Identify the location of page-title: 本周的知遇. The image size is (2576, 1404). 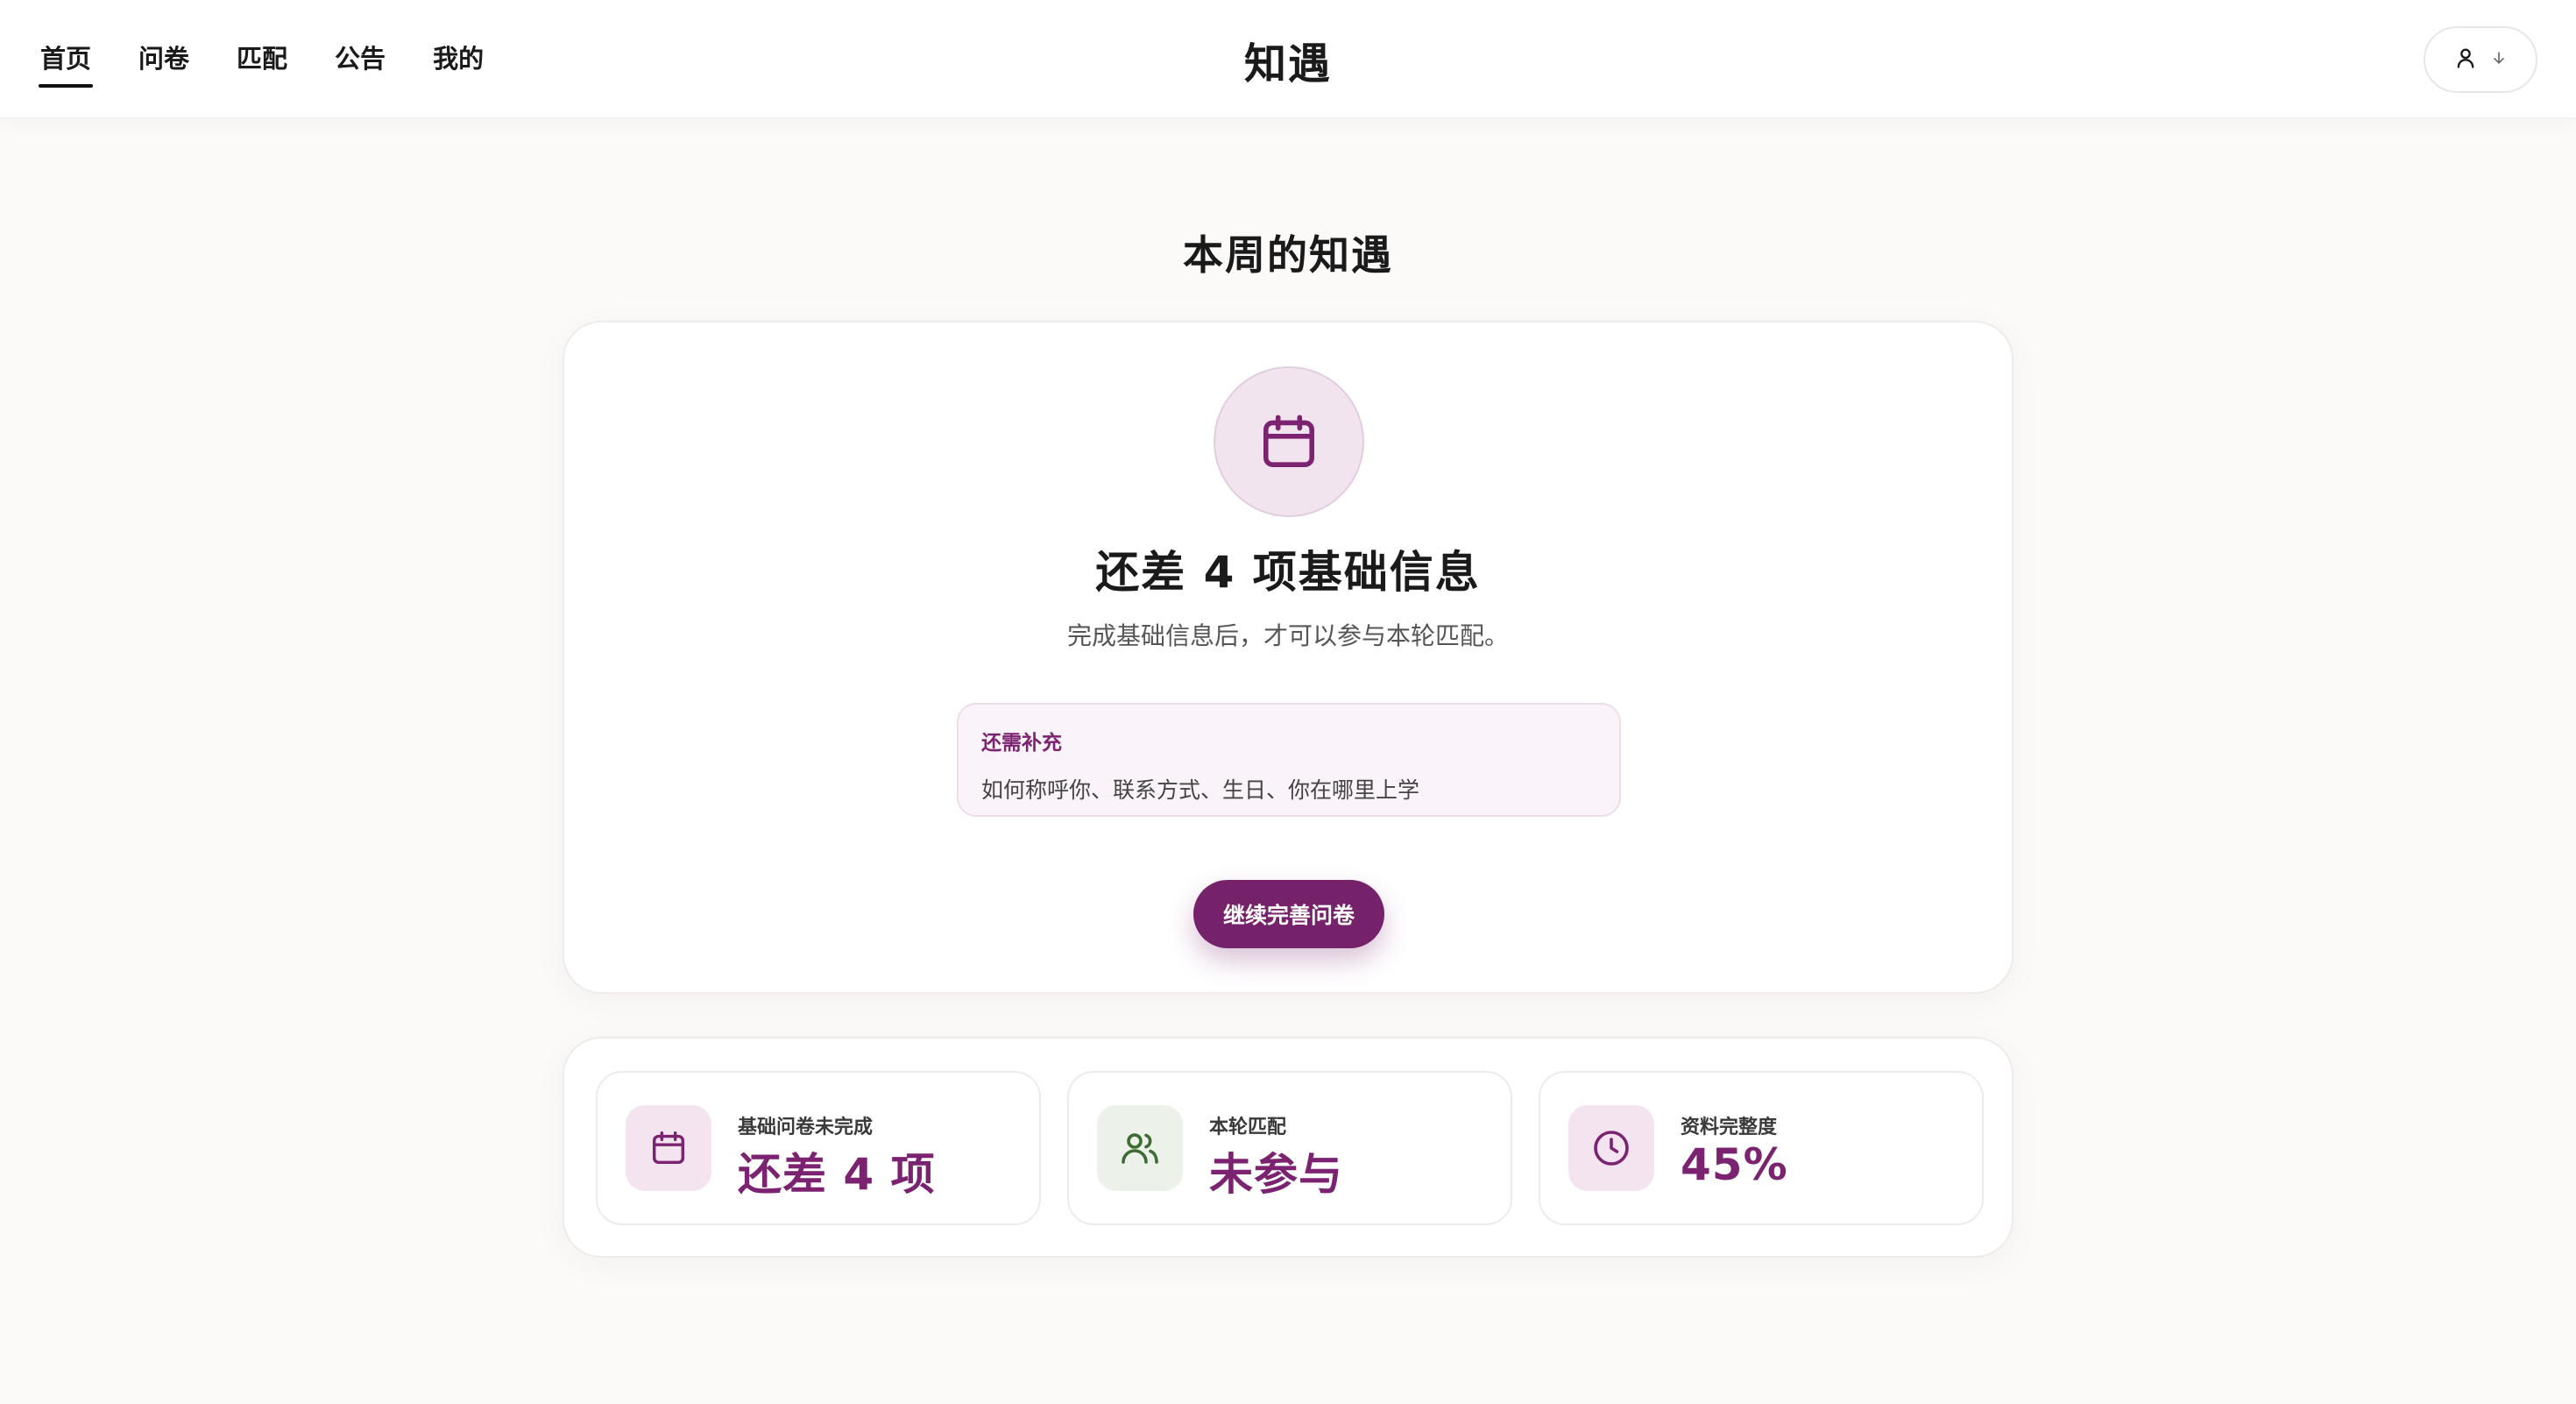
(1288, 255).